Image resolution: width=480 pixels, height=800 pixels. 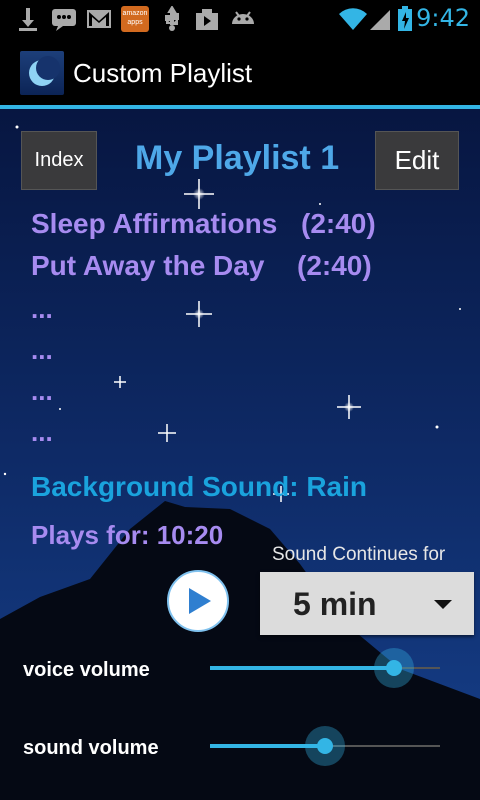 I want to click on android-icon, so click(x=243, y=17).